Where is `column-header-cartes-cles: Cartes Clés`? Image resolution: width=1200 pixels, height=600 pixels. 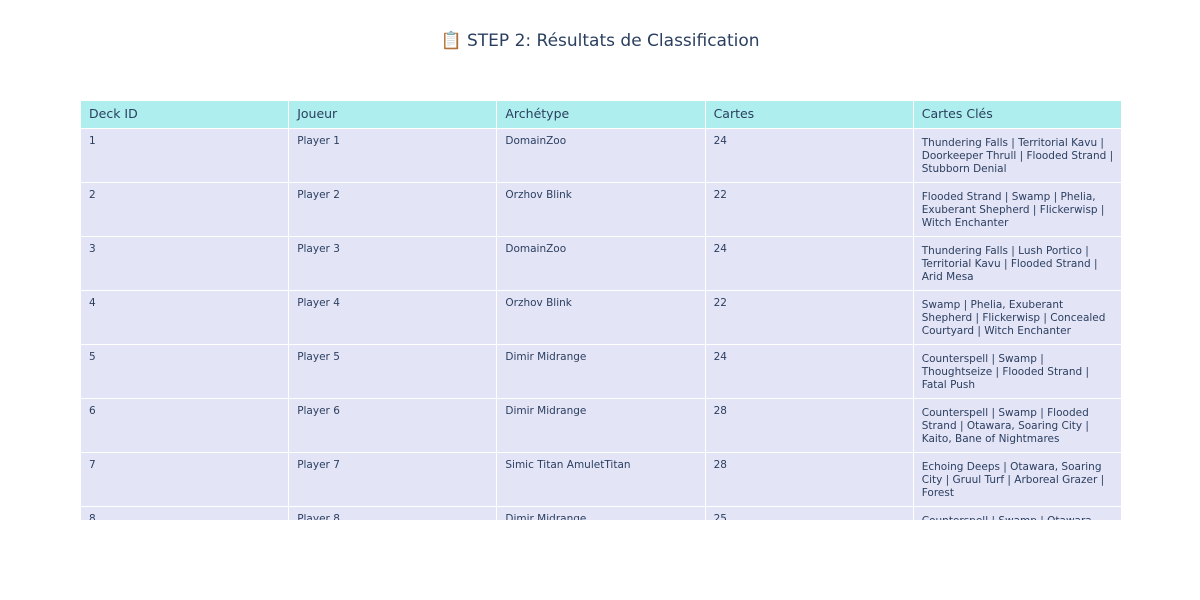 column-header-cartes-cles: Cartes Clés is located at coordinates (1016, 114).